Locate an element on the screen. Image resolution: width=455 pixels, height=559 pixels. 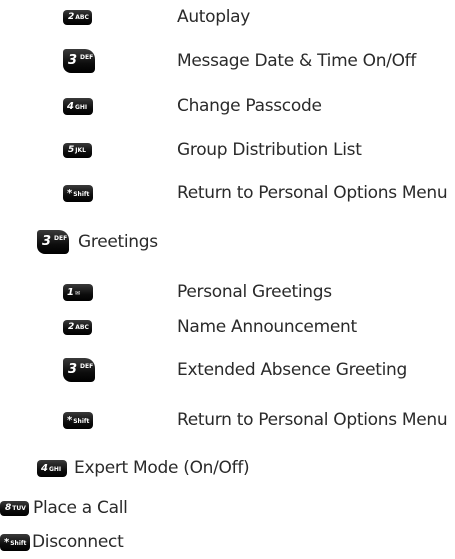
list-item: 3 DEF Extended Absence Greeting is located at coordinates (235, 370).